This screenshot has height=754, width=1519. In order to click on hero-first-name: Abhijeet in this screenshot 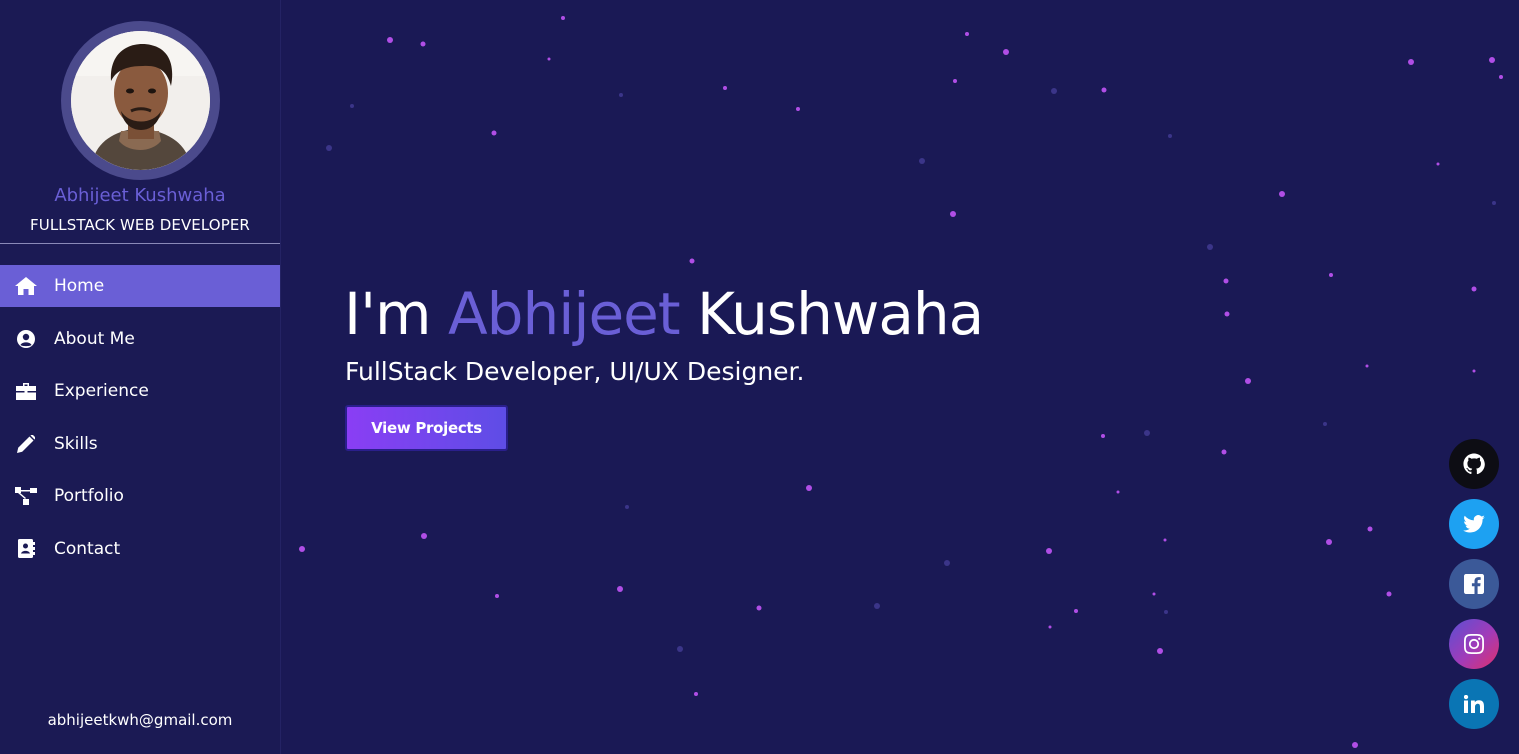, I will do `click(564, 314)`.